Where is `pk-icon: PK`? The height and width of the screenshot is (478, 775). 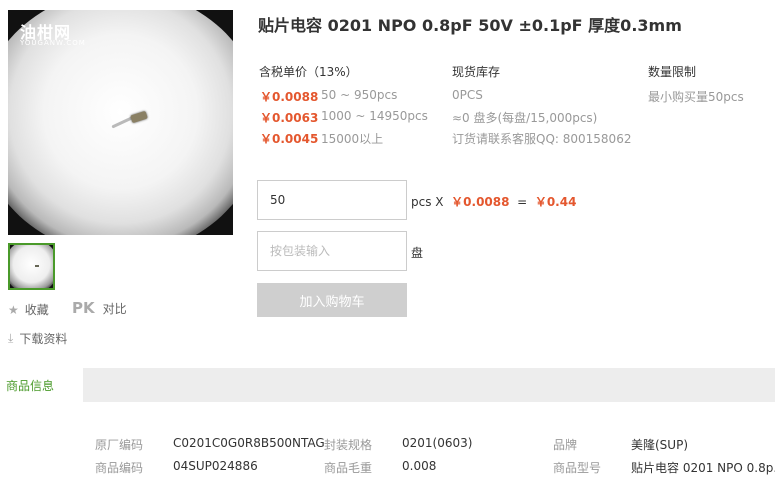
pk-icon: PK is located at coordinates (83, 308).